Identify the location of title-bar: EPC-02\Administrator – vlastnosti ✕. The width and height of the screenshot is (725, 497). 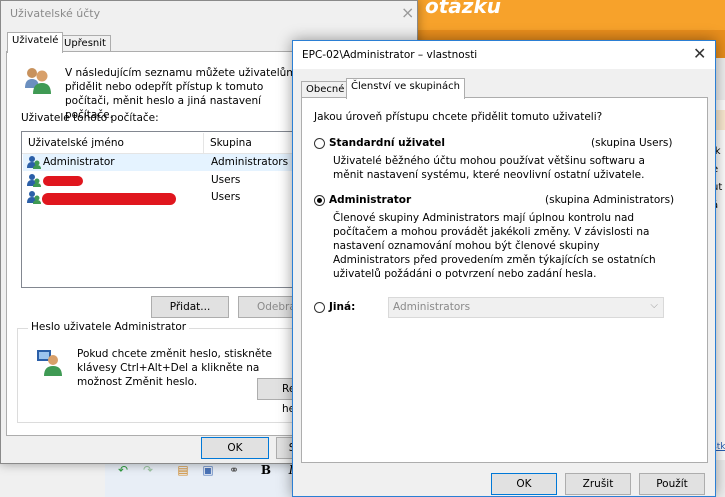
(504, 55).